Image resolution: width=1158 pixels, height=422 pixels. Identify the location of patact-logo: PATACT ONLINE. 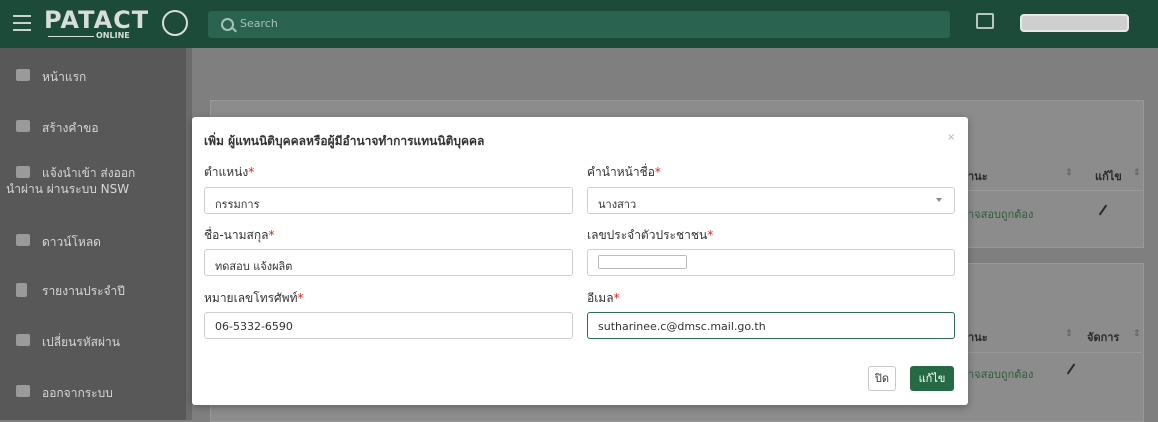
(116, 24).